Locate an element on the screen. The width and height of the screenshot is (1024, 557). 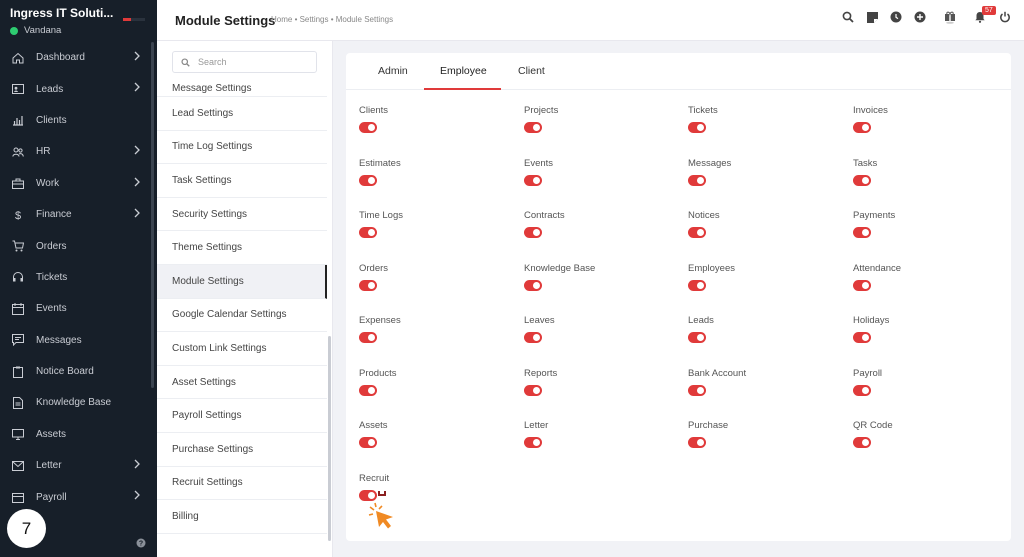
clock-icon is located at coordinates (896, 17).